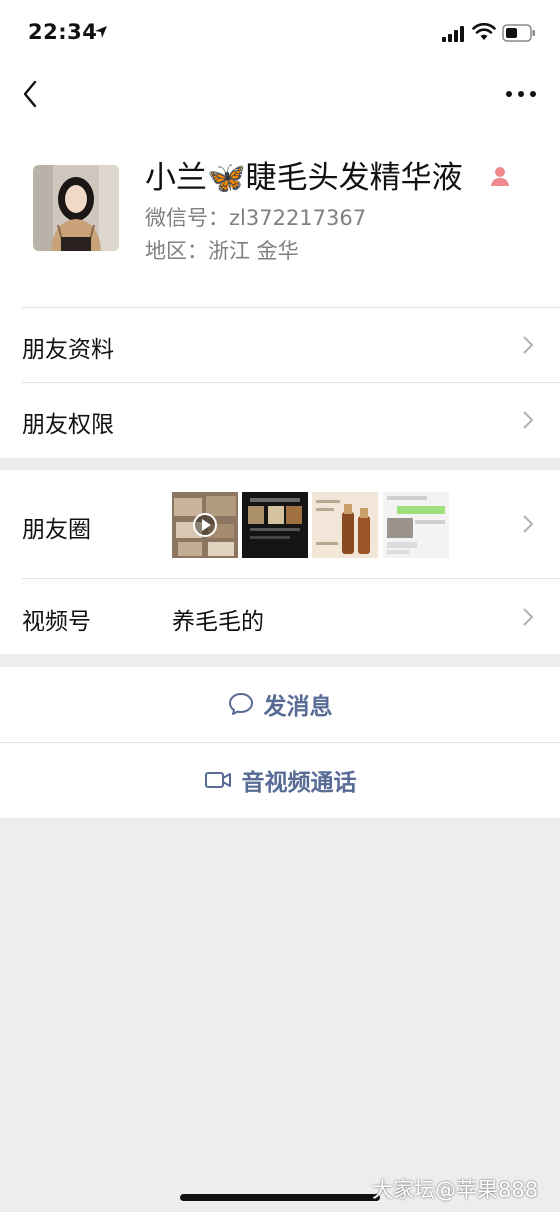 This screenshot has height=1212, width=560. What do you see at coordinates (218, 622) in the screenshot?
I see `channels-name: 养毛毛的` at bounding box center [218, 622].